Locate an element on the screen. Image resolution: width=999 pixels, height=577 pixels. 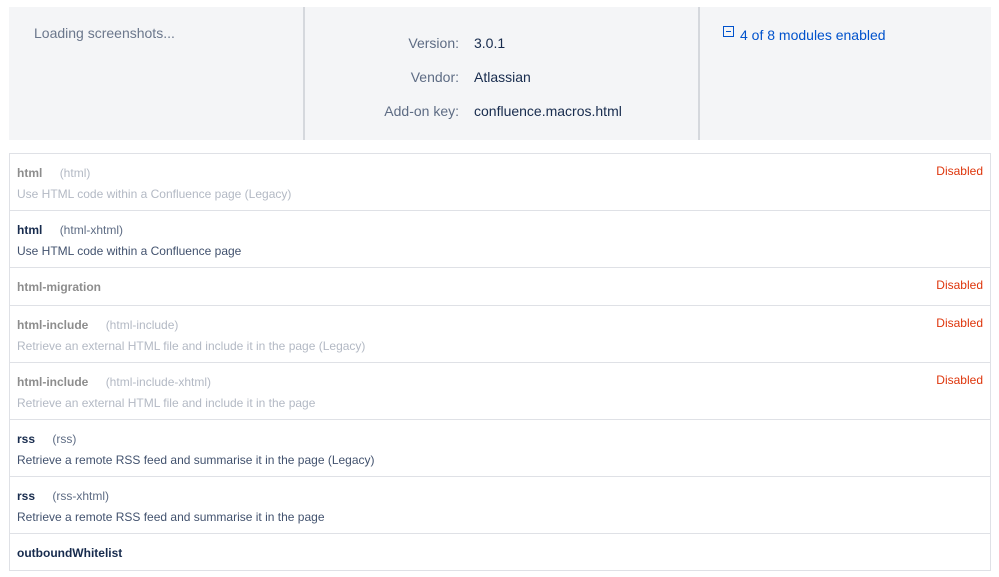
vendor-value: Atlassian is located at coordinates (502, 77).